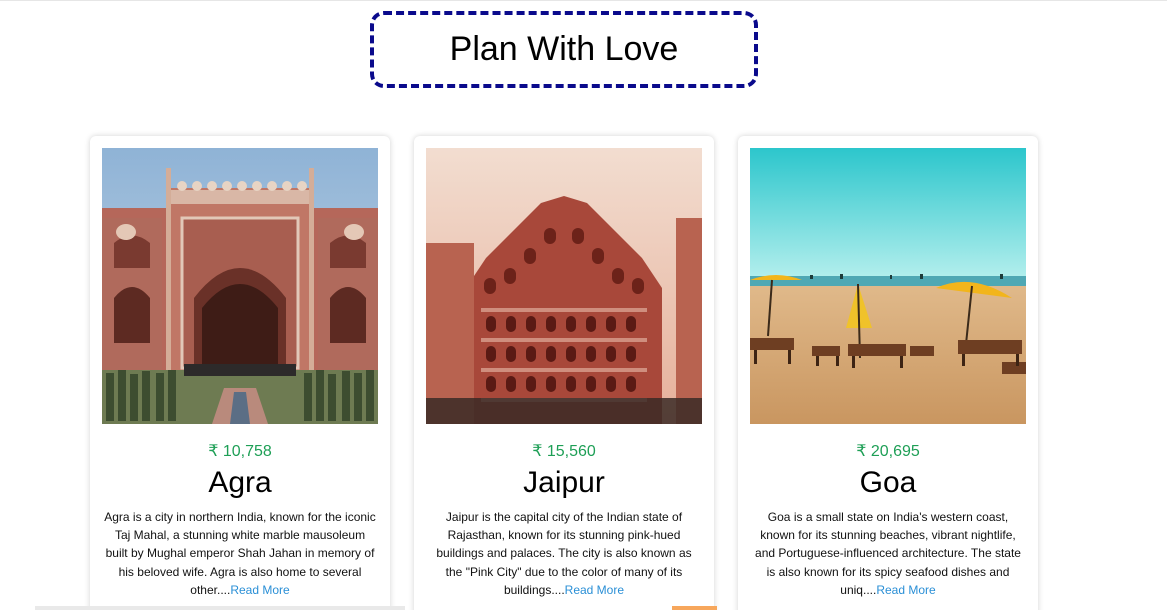  What do you see at coordinates (564, 451) in the screenshot?
I see `price-label: ₹ 15,560` at bounding box center [564, 451].